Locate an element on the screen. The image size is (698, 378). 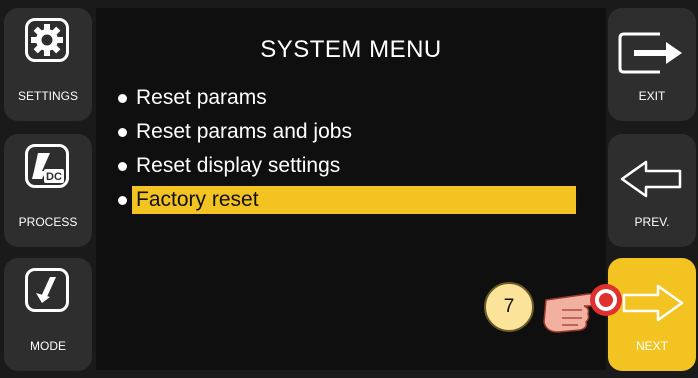
prev-button: PREV. is located at coordinates (652, 190).